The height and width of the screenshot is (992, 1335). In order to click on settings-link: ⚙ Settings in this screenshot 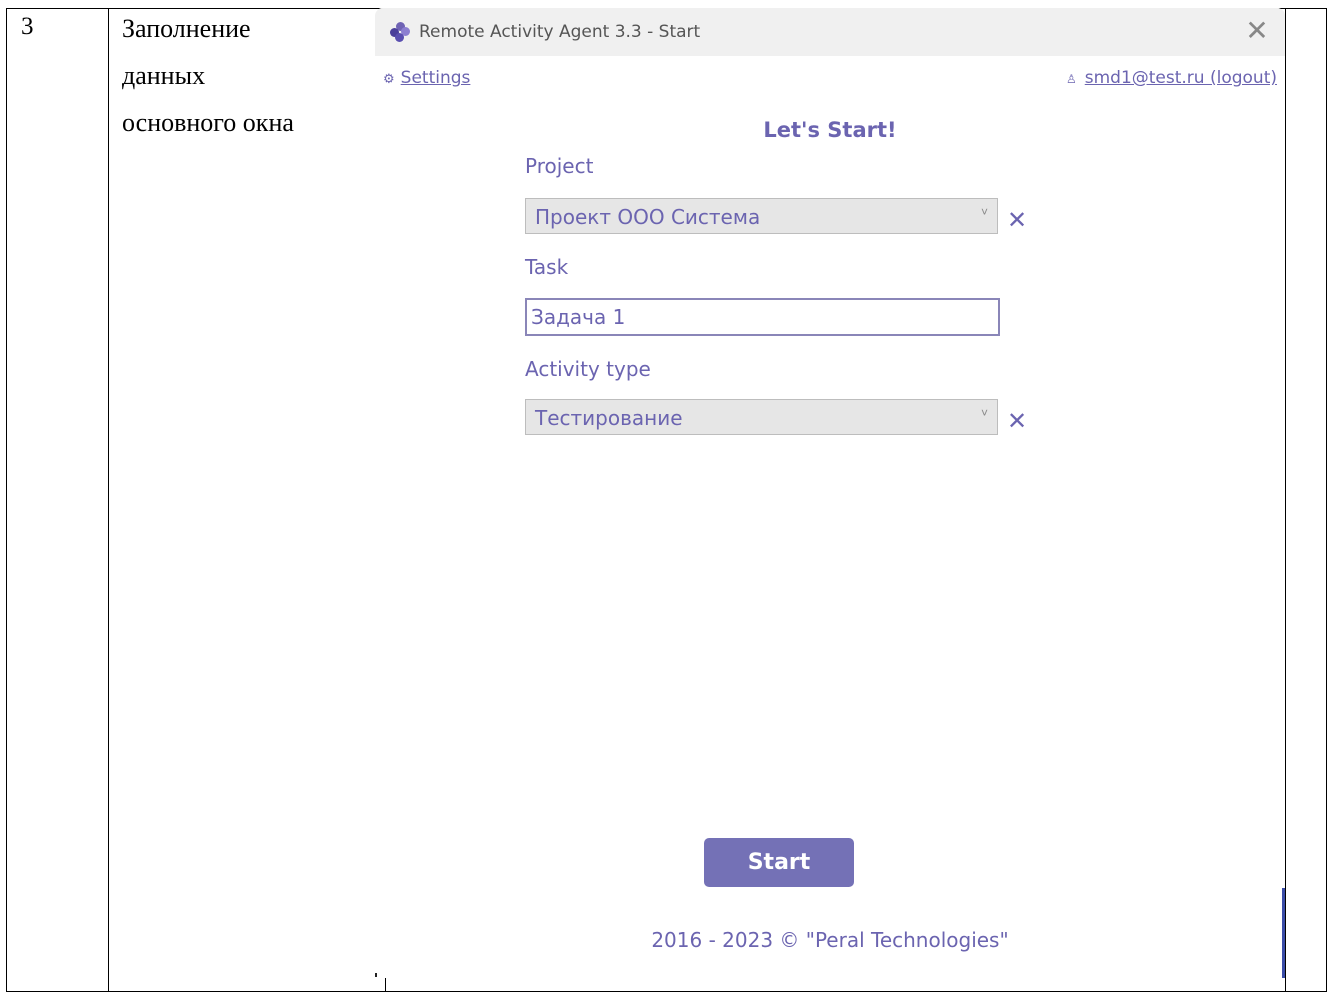, I will do `click(426, 78)`.